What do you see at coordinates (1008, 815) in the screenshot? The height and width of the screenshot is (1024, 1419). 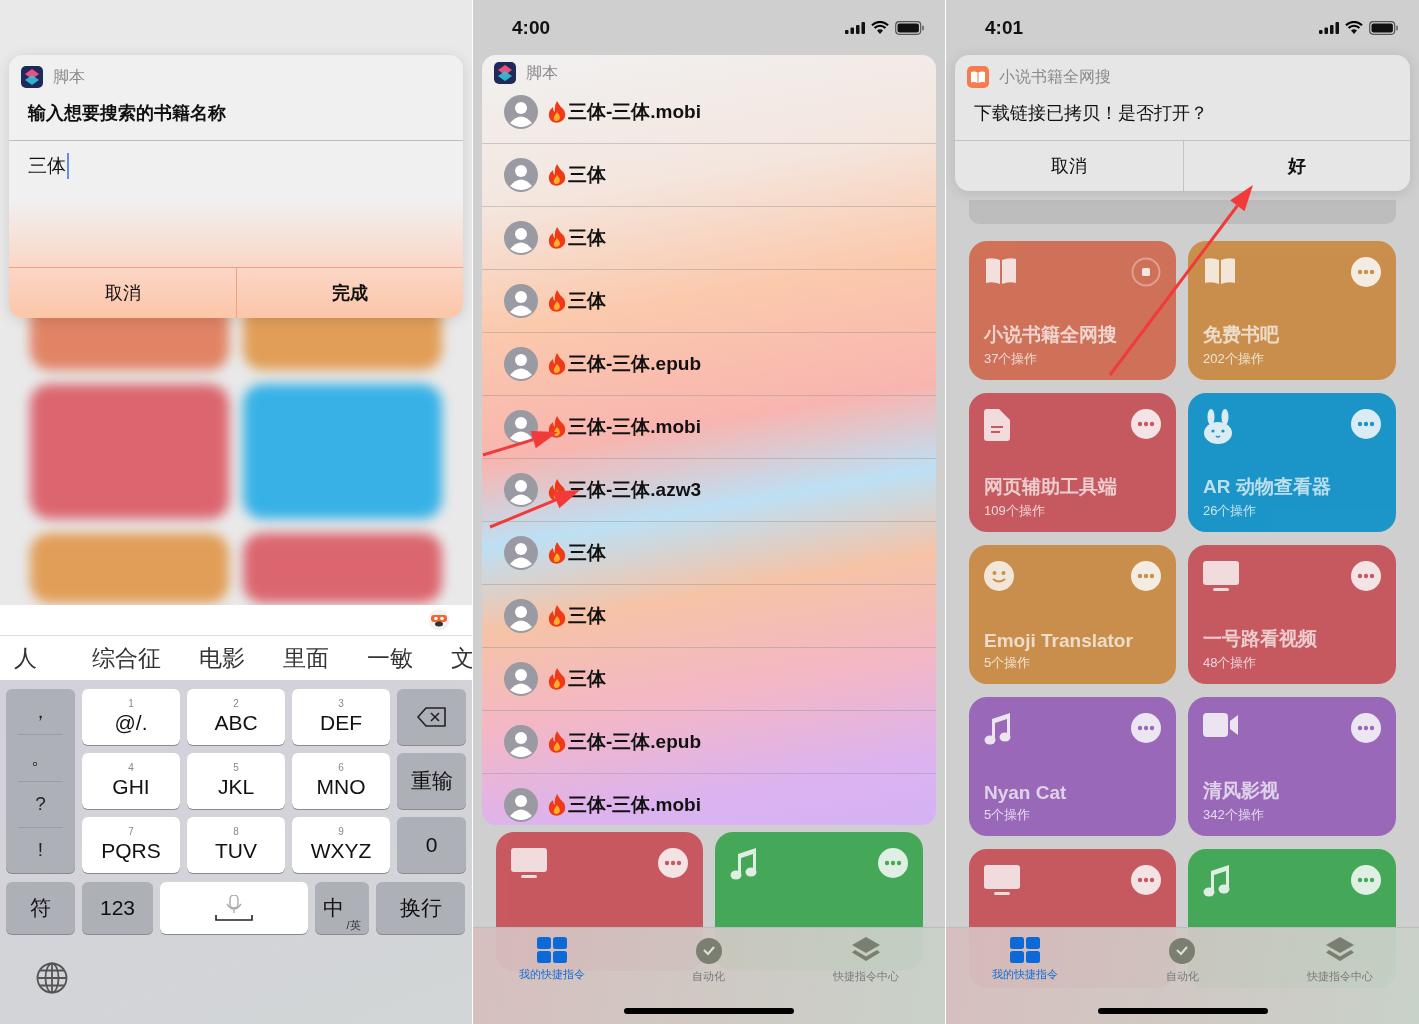 I see `card-subtitle: 5个操作` at bounding box center [1008, 815].